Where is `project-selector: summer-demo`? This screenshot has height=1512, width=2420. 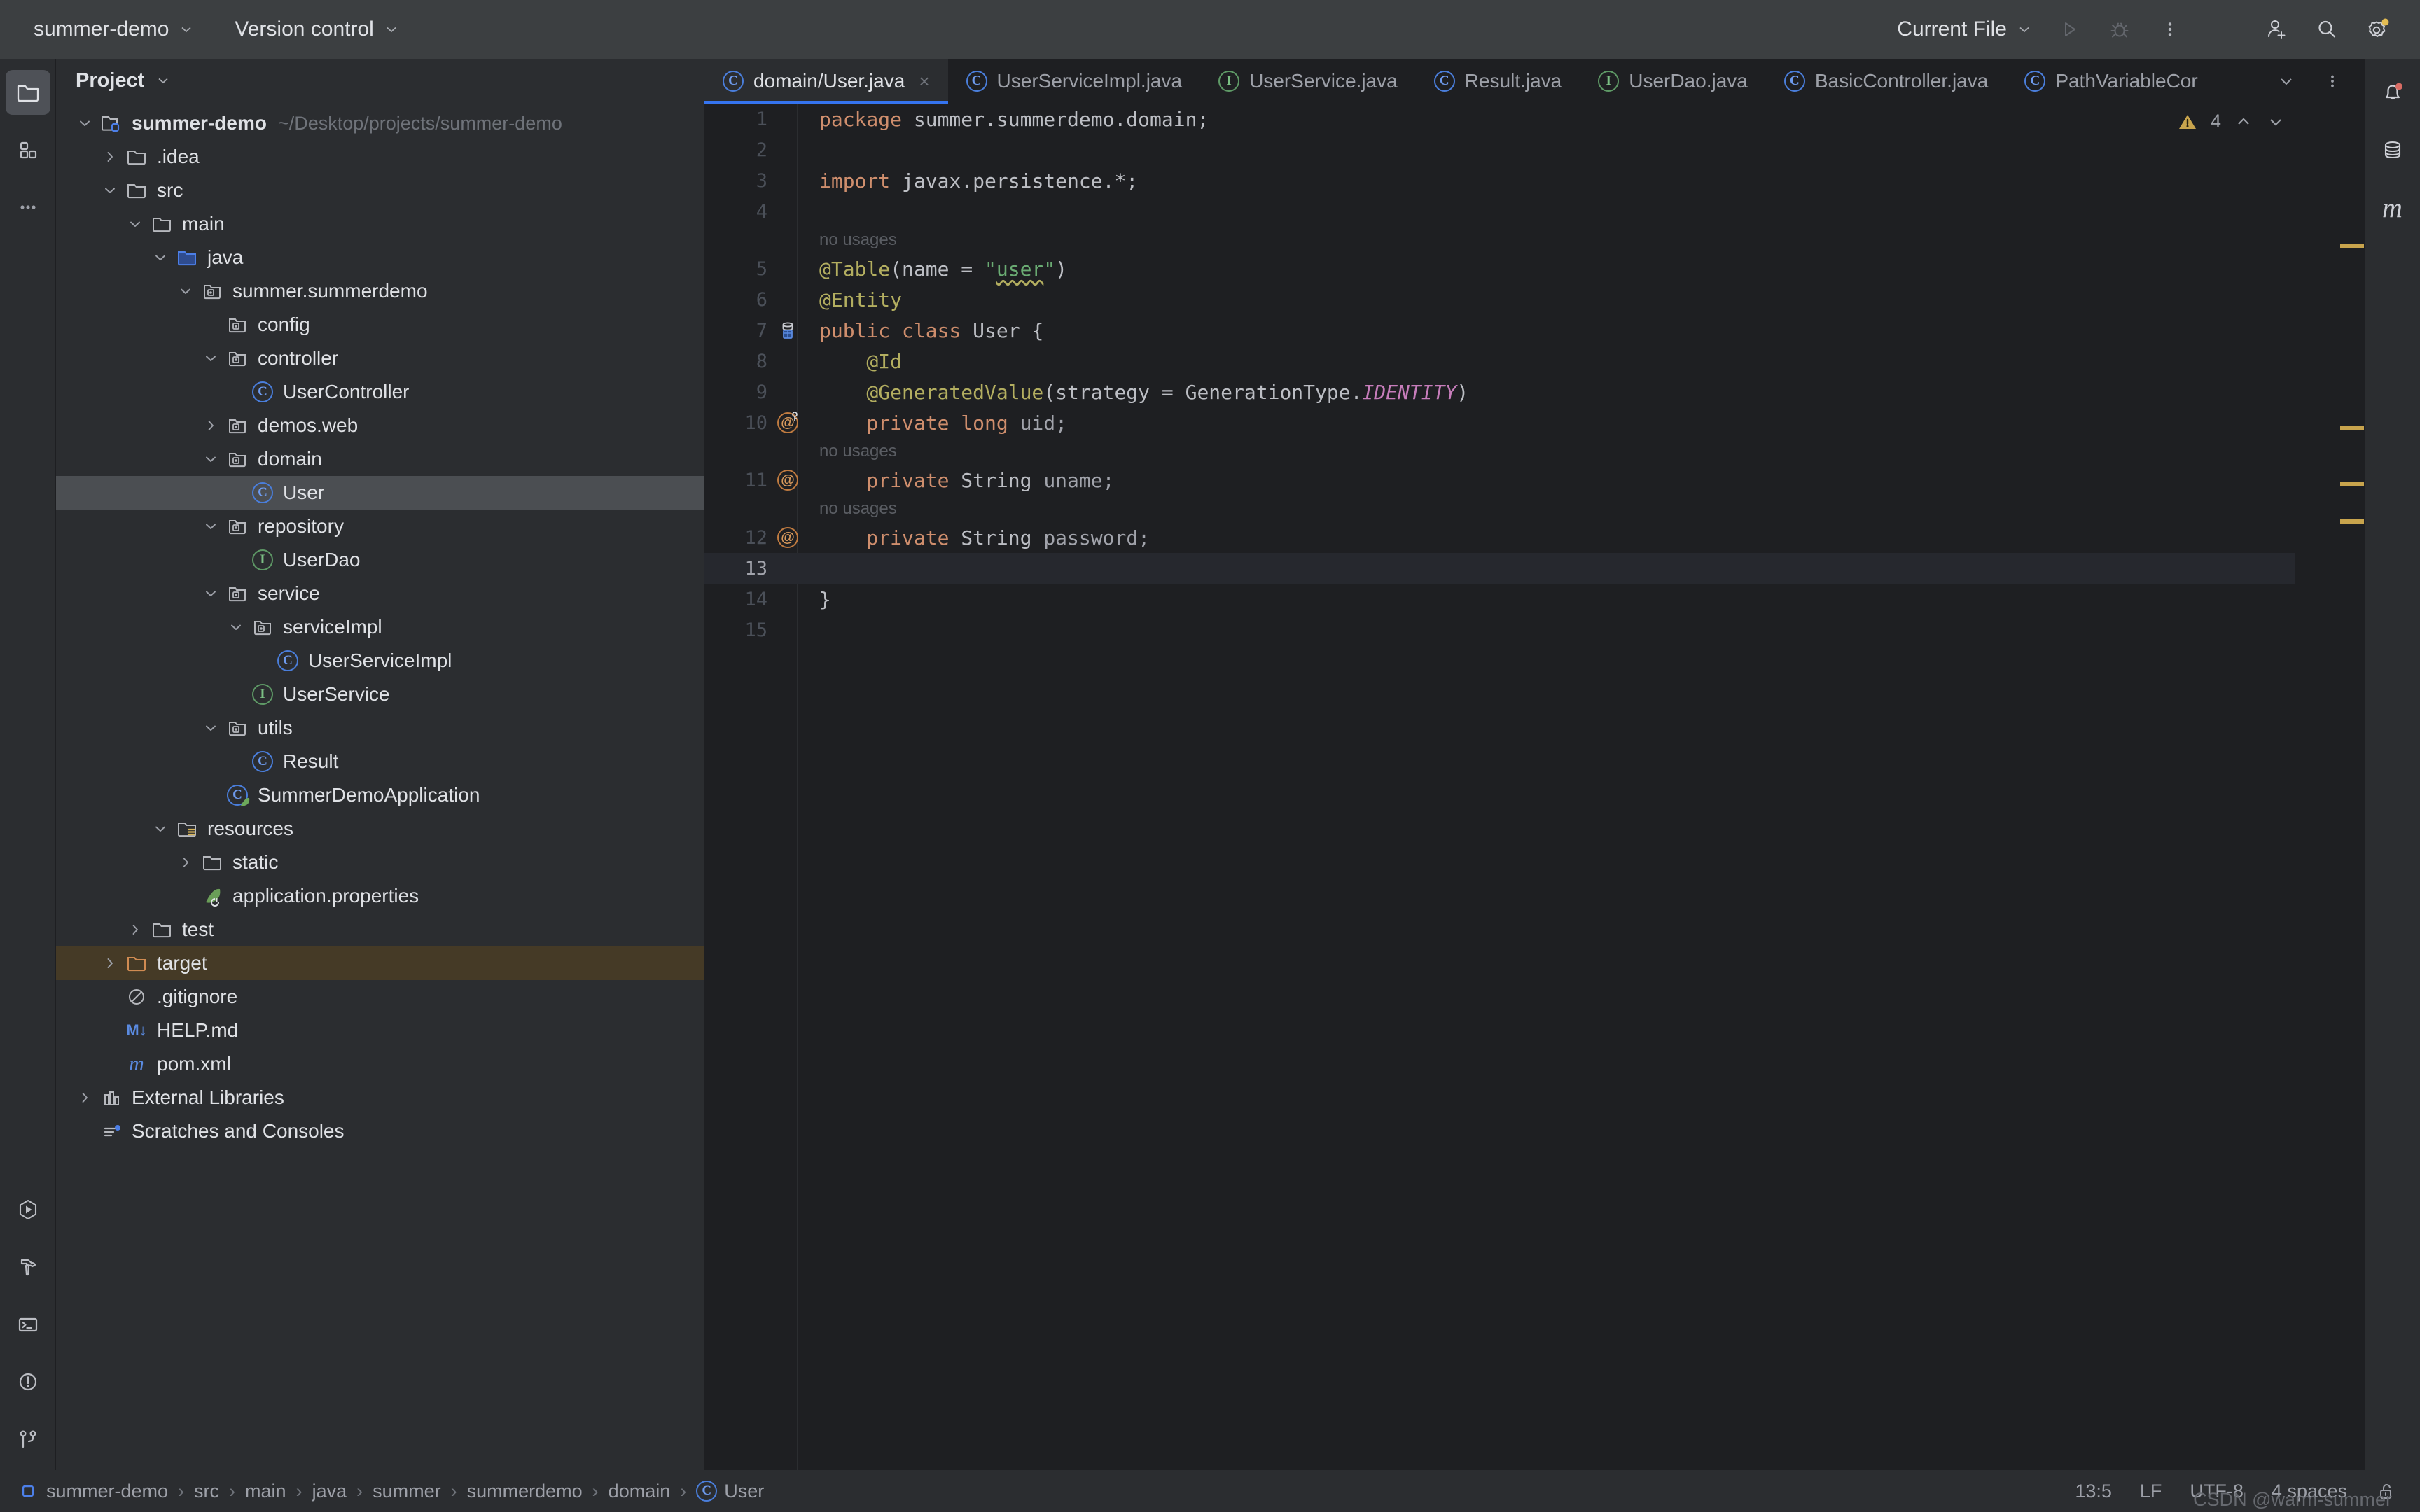 project-selector: summer-demo is located at coordinates (113, 29).